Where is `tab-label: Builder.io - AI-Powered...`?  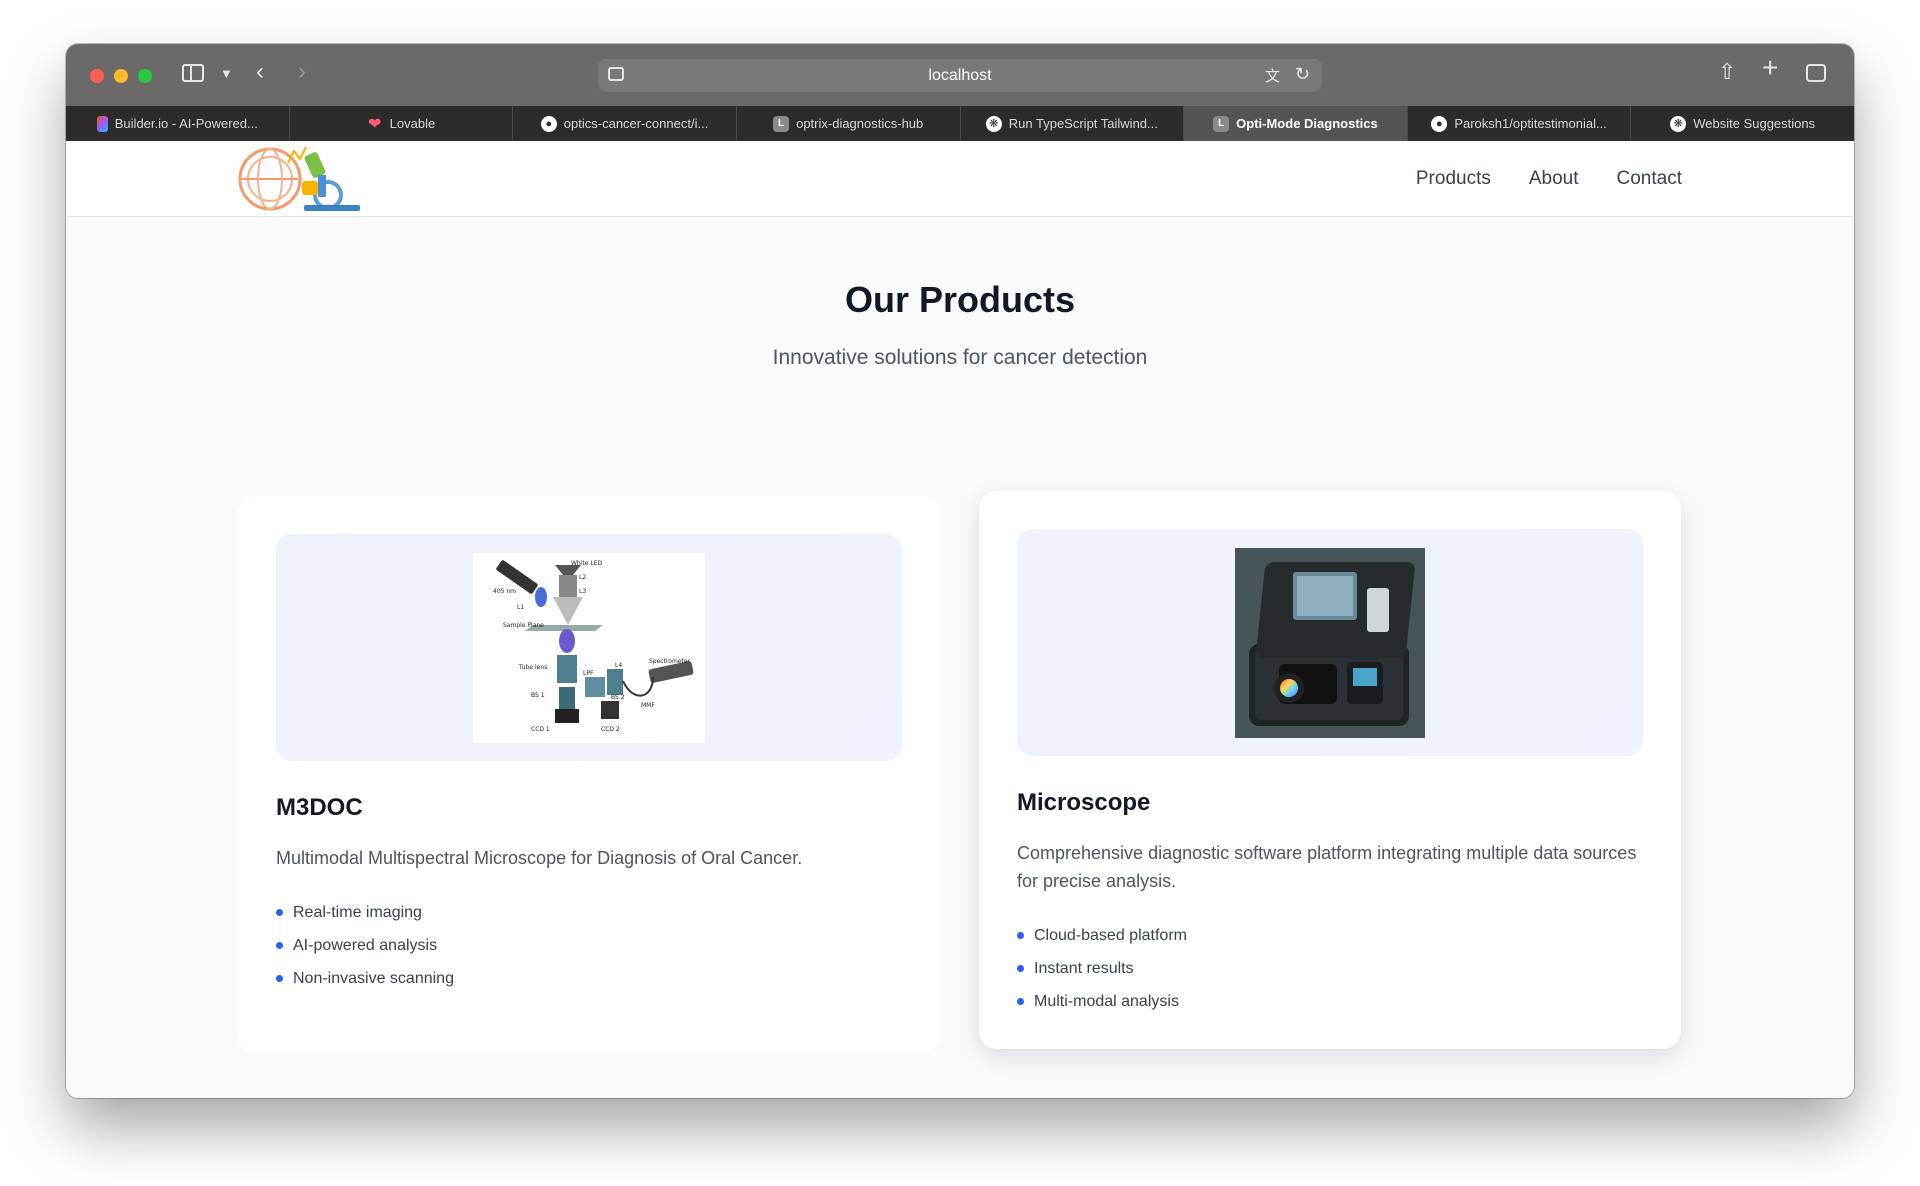 tab-label: Builder.io - AI-Powered... is located at coordinates (186, 123).